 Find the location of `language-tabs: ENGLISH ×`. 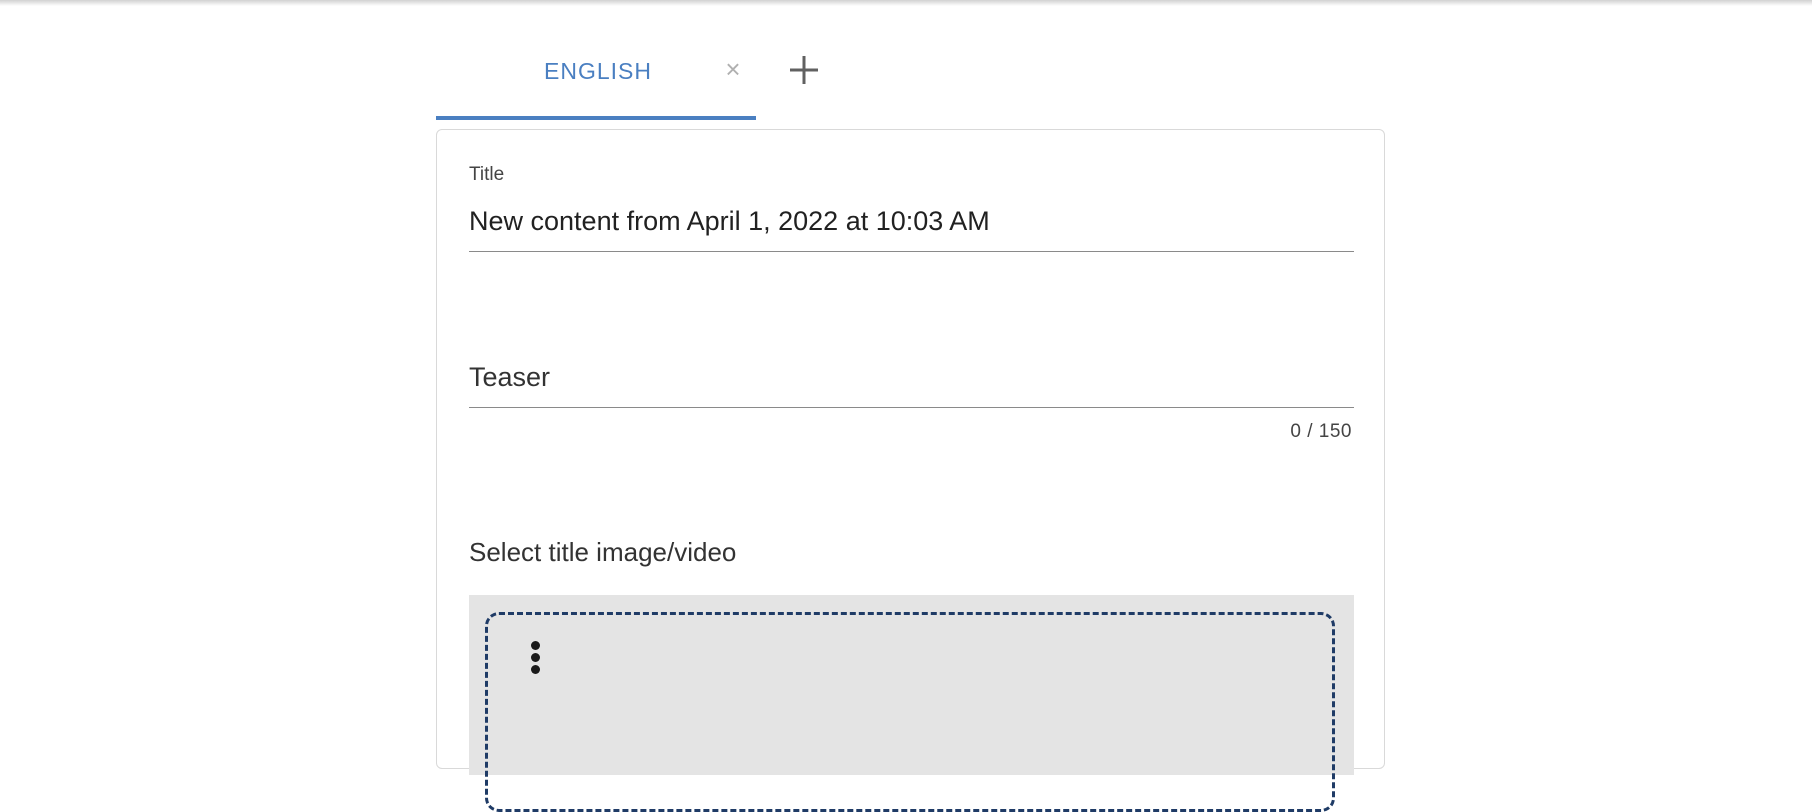

language-tabs: ENGLISH × is located at coordinates (911, 78).